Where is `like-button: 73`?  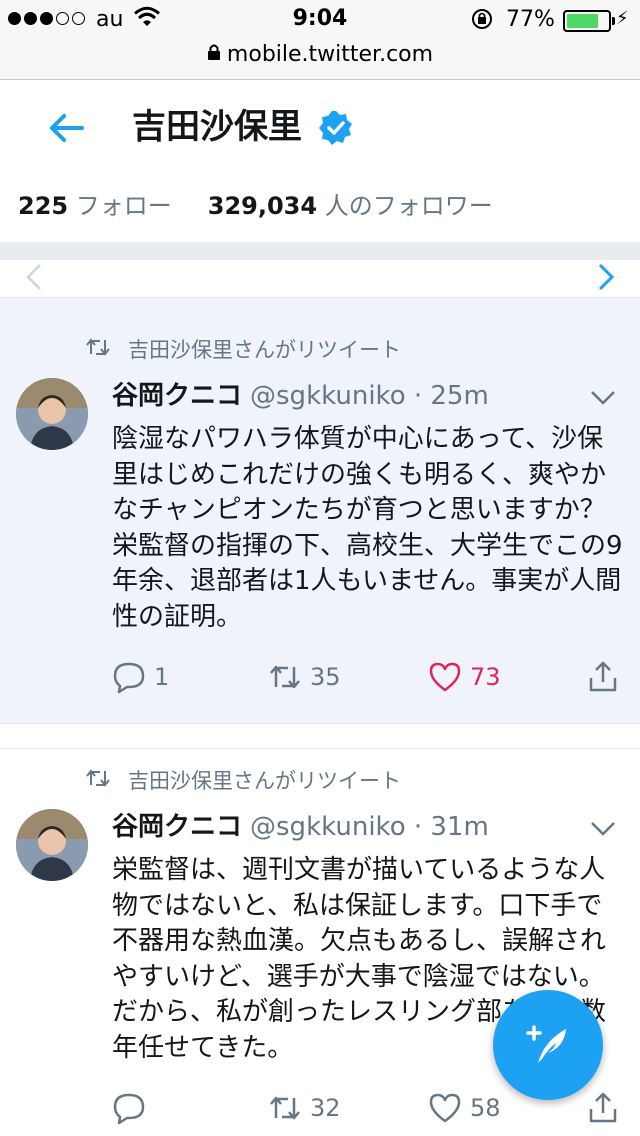
like-button: 73 is located at coordinates (464, 677).